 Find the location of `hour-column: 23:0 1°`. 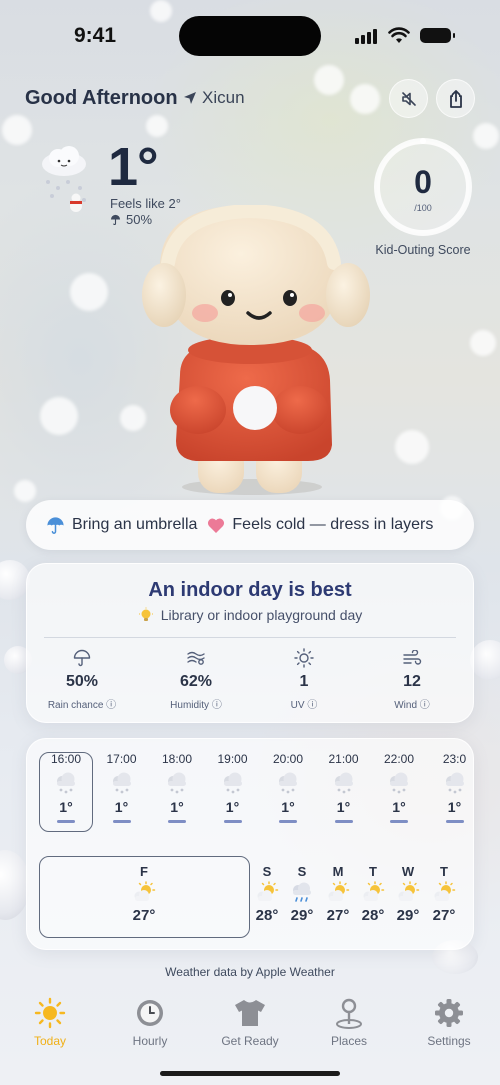

hour-column: 23:0 1° is located at coordinates (455, 787).